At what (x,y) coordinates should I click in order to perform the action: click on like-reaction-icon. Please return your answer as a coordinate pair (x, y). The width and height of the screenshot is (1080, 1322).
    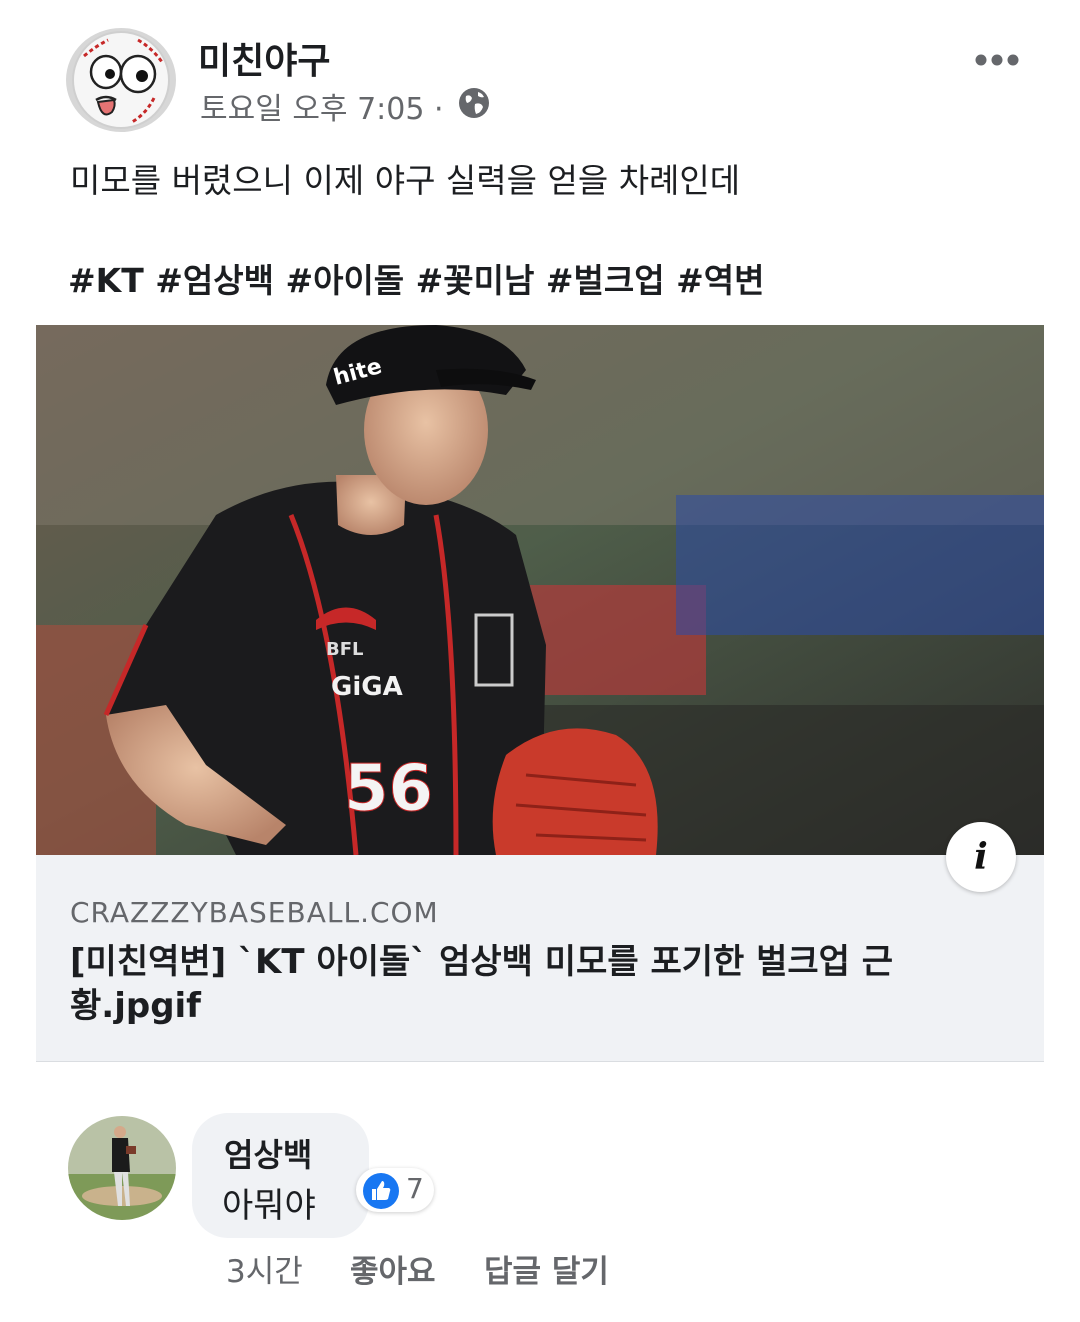
    Looking at the image, I should click on (381, 1191).